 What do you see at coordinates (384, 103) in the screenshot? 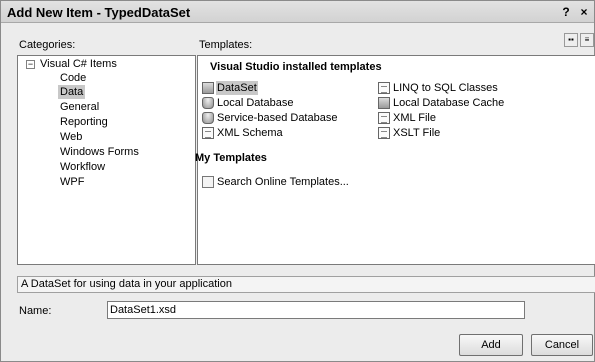
I see `cache-icon` at bounding box center [384, 103].